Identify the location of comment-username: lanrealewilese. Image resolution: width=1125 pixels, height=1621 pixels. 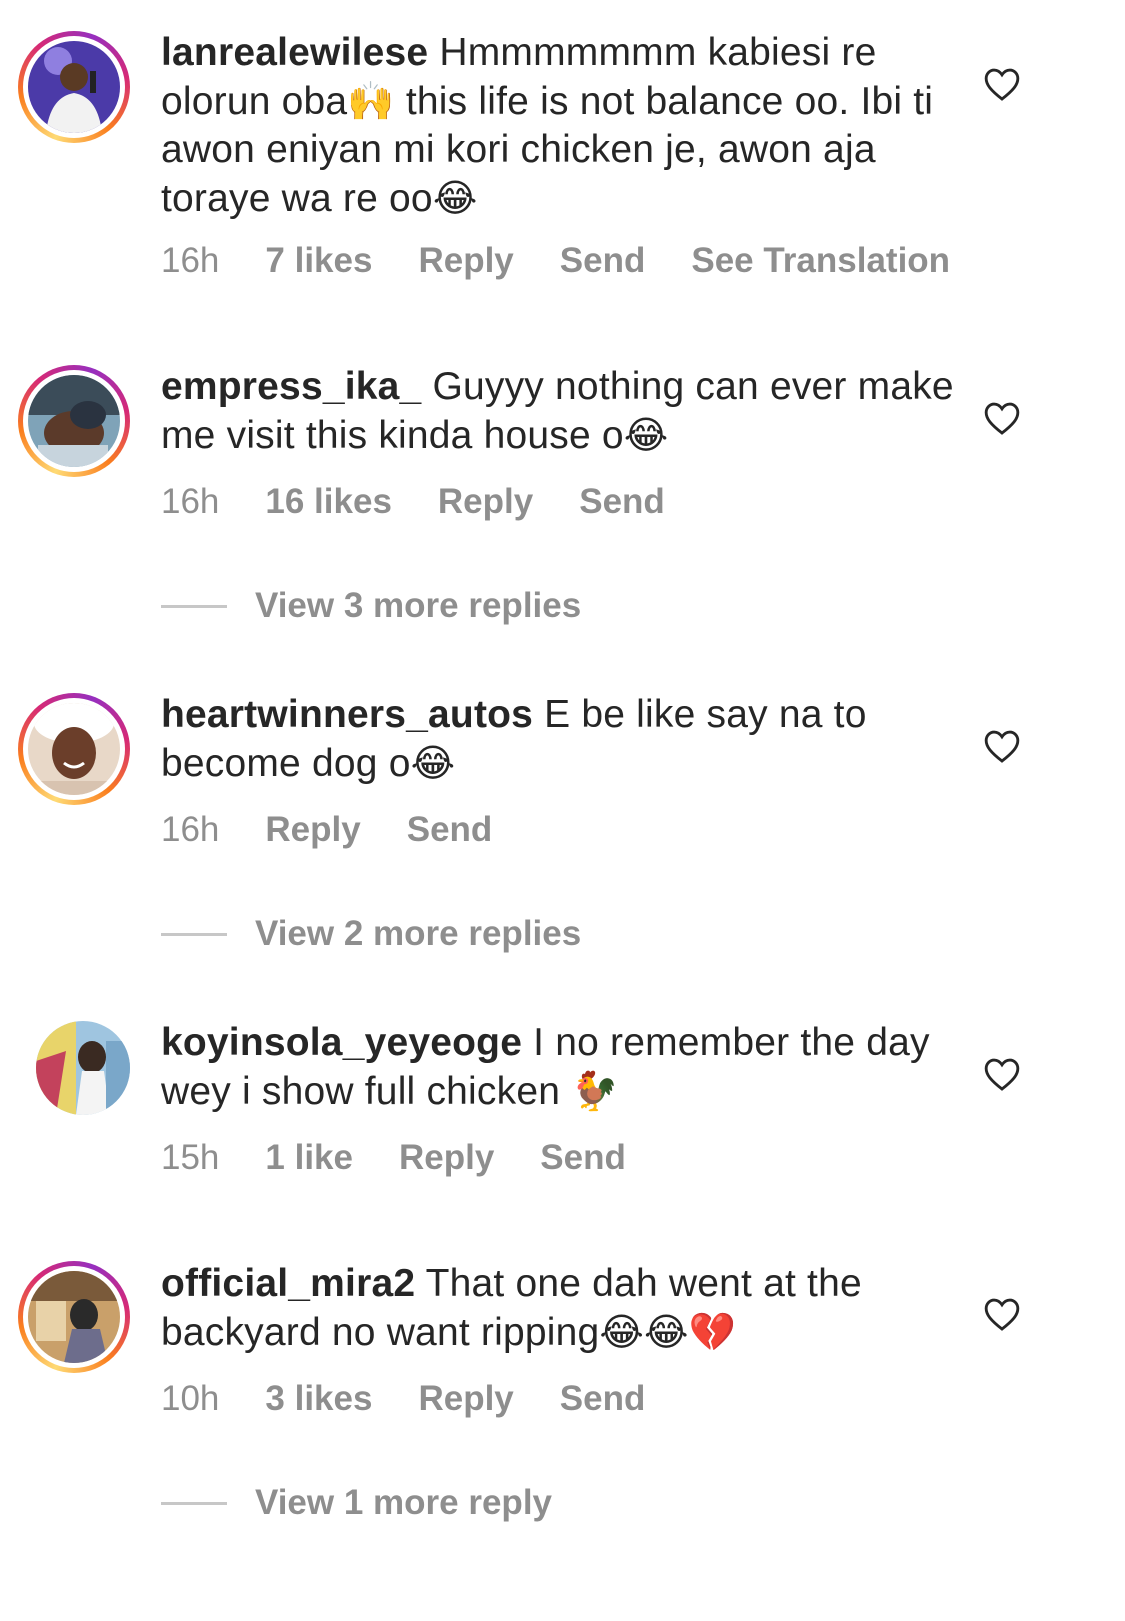
(294, 52).